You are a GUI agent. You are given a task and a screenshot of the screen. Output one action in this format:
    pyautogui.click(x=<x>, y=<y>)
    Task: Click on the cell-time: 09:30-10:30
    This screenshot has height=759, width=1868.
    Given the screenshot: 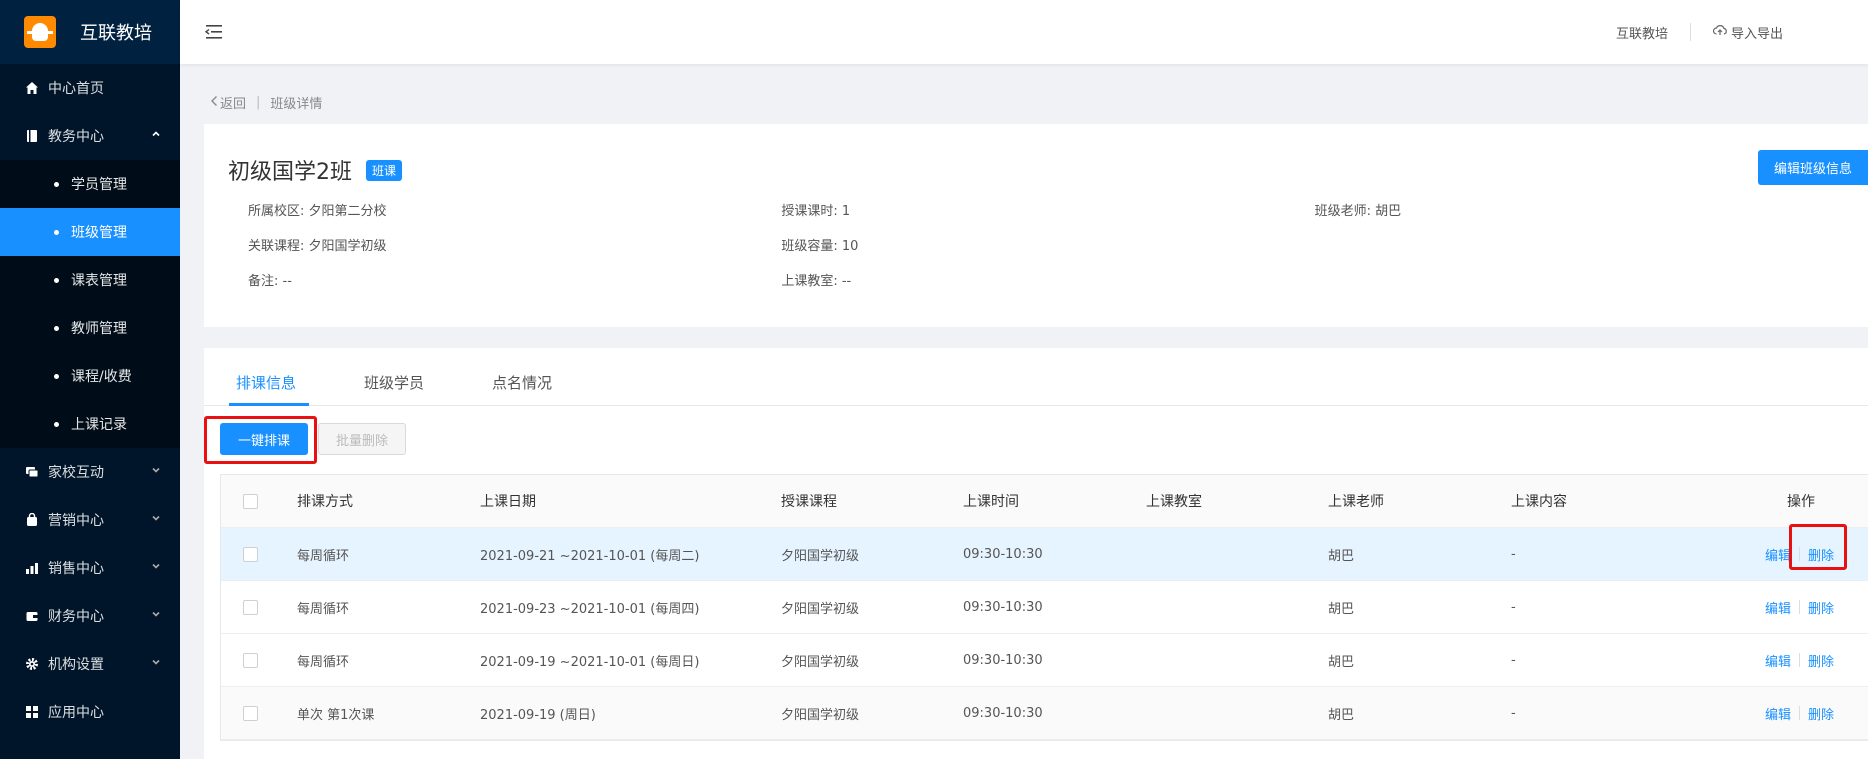 What is the action you would take?
    pyautogui.click(x=1003, y=713)
    